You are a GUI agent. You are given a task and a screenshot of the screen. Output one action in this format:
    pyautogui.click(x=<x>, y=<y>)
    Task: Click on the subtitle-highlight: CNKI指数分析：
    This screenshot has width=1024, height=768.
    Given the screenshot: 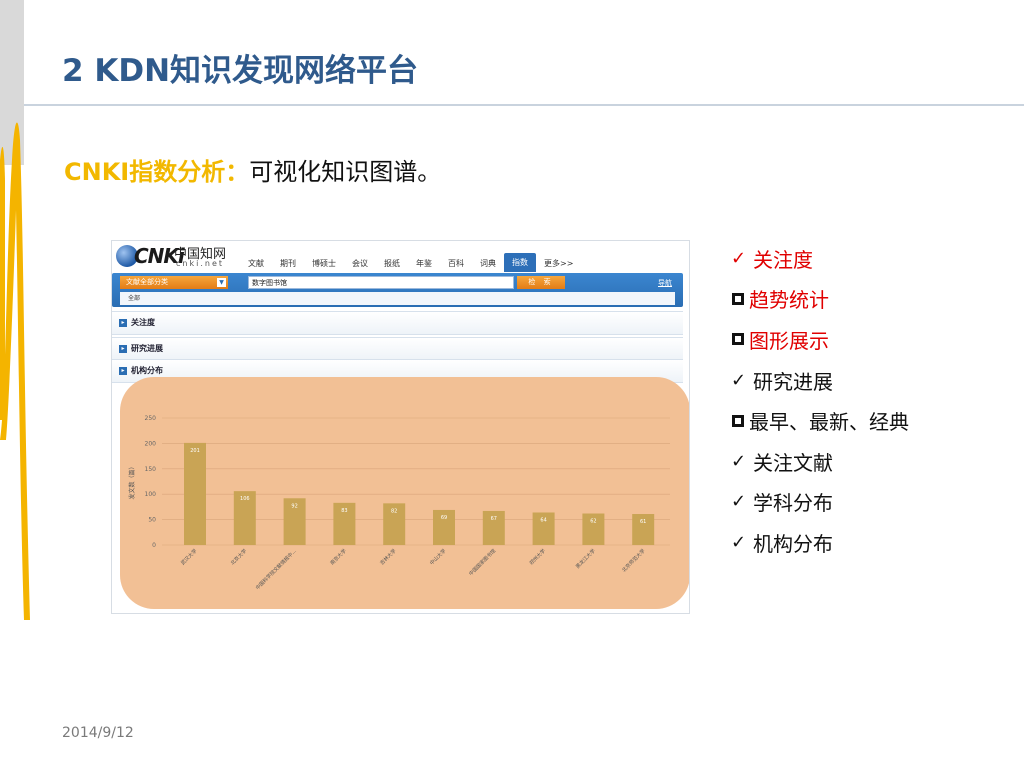 What is the action you would take?
    pyautogui.click(x=157, y=172)
    